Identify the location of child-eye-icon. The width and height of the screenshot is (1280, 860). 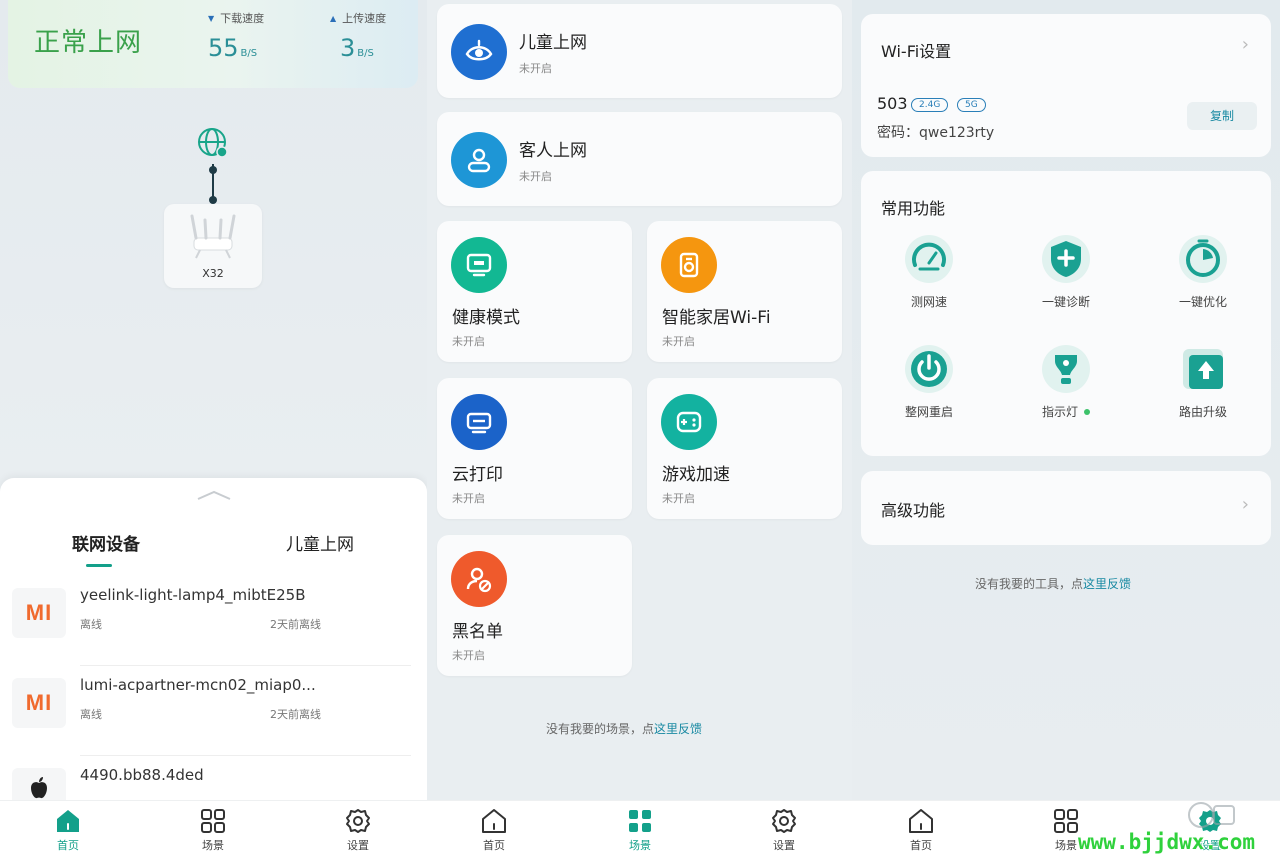
(479, 52).